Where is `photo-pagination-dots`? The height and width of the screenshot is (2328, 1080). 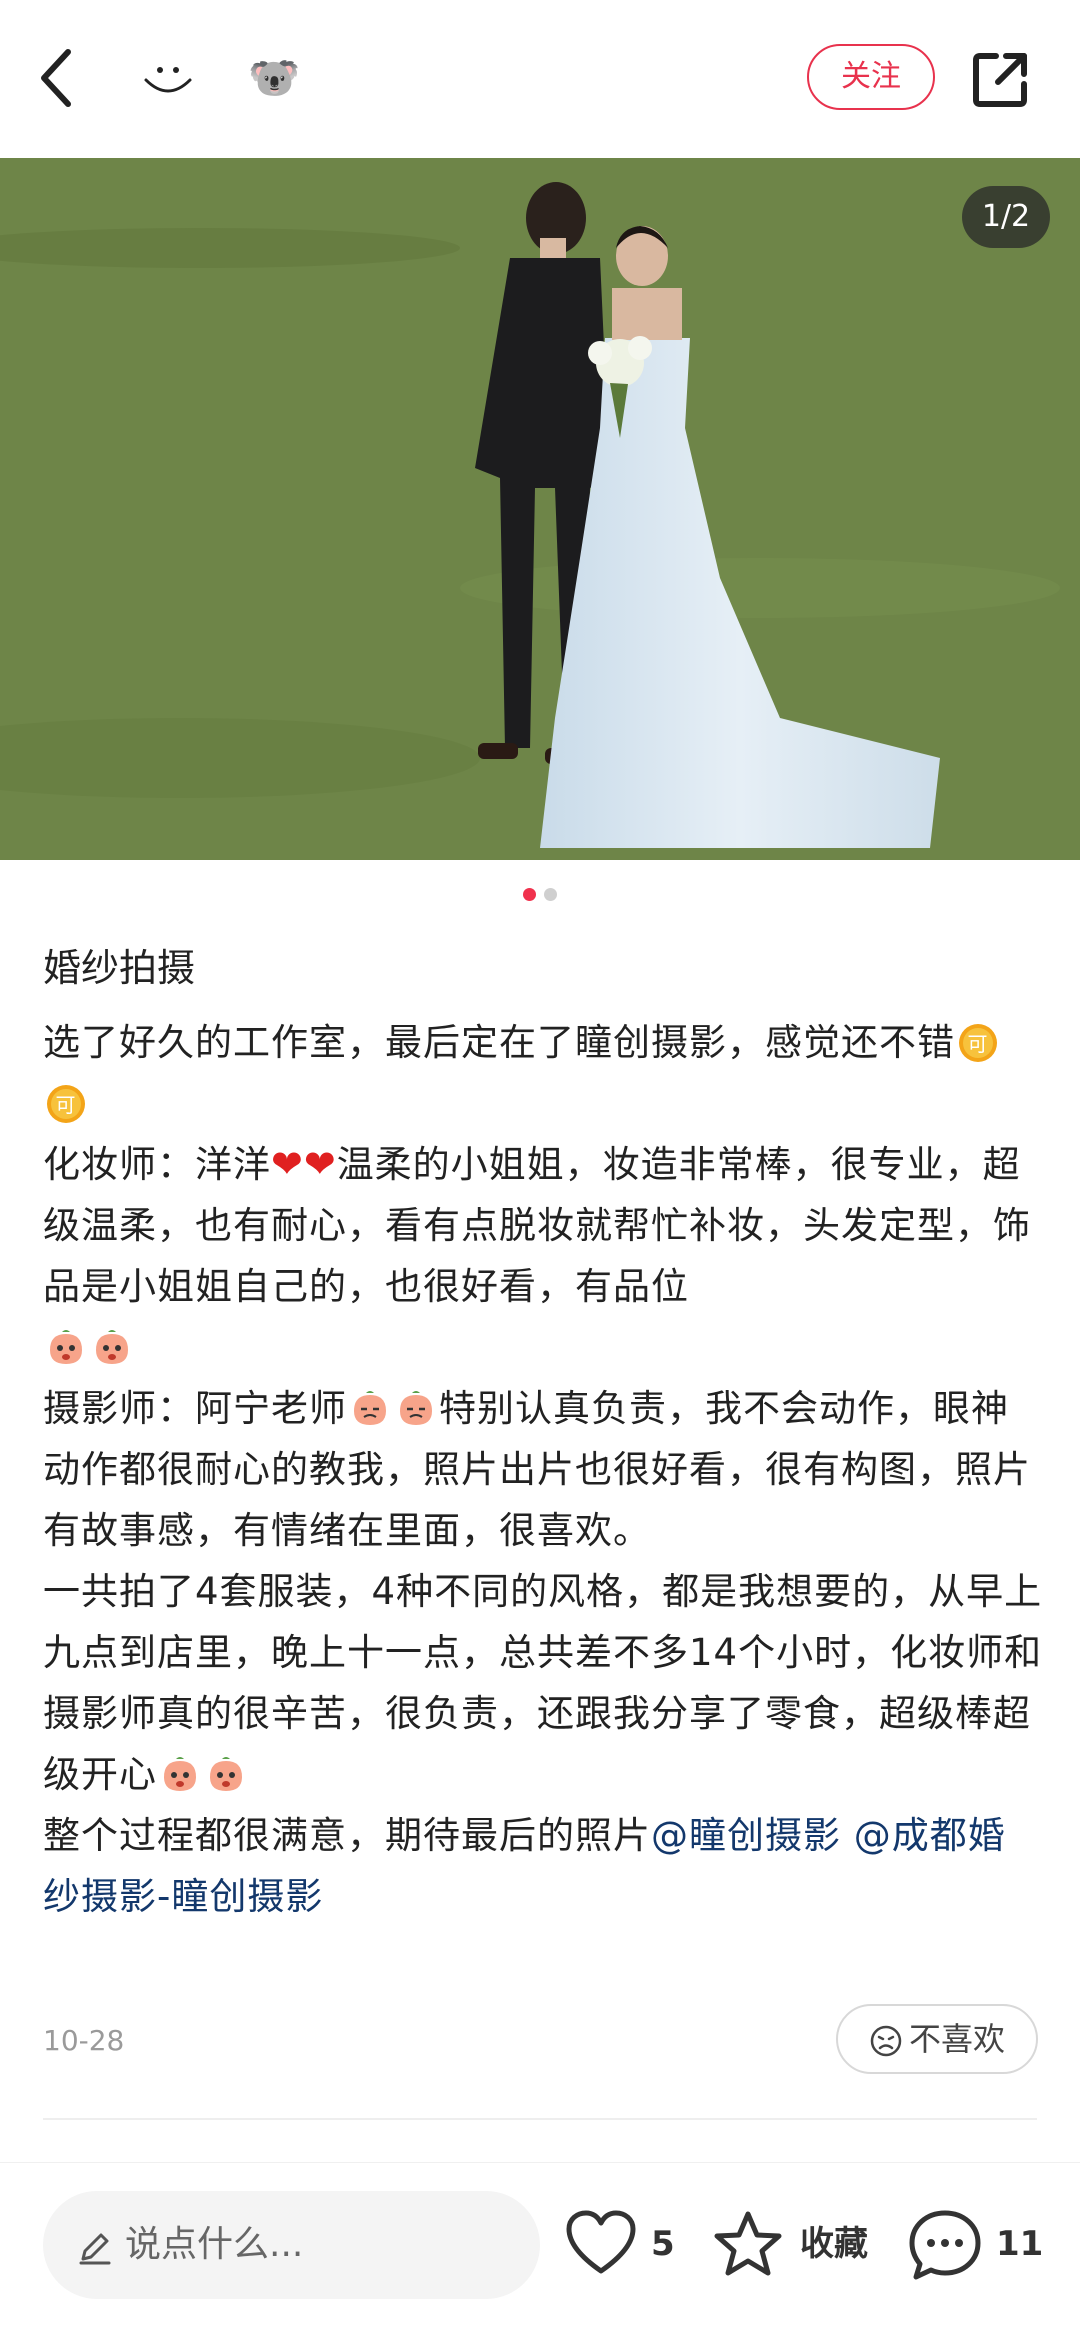
photo-pagination-dots is located at coordinates (540, 896).